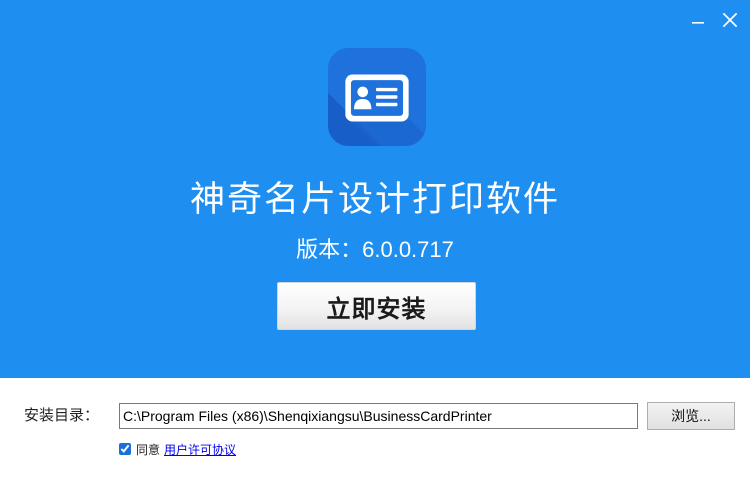  I want to click on app-logo, so click(377, 97).